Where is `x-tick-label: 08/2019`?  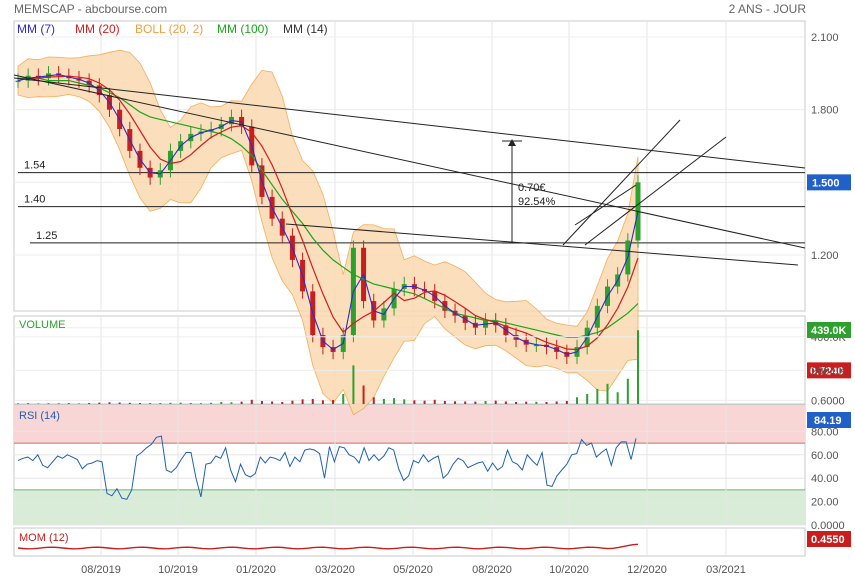 x-tick-label: 08/2019 is located at coordinates (101, 570).